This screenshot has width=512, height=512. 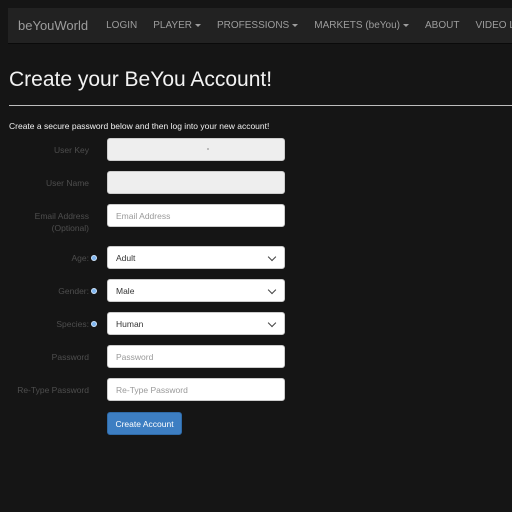 I want to click on email-placeholder: Email Address, so click(x=143, y=215).